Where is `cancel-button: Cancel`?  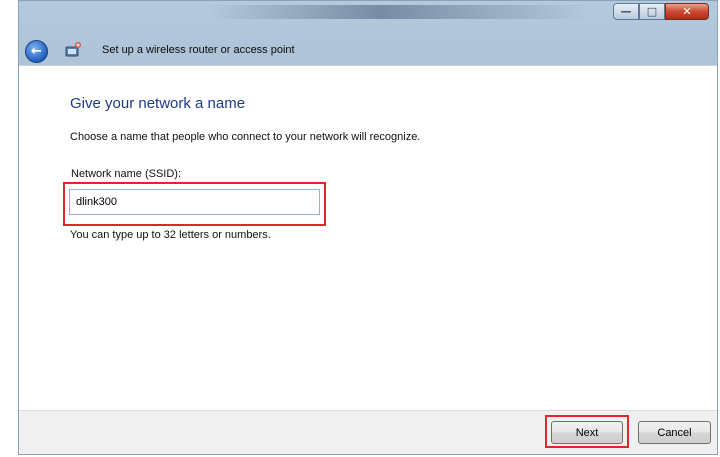
cancel-button: Cancel is located at coordinates (674, 432).